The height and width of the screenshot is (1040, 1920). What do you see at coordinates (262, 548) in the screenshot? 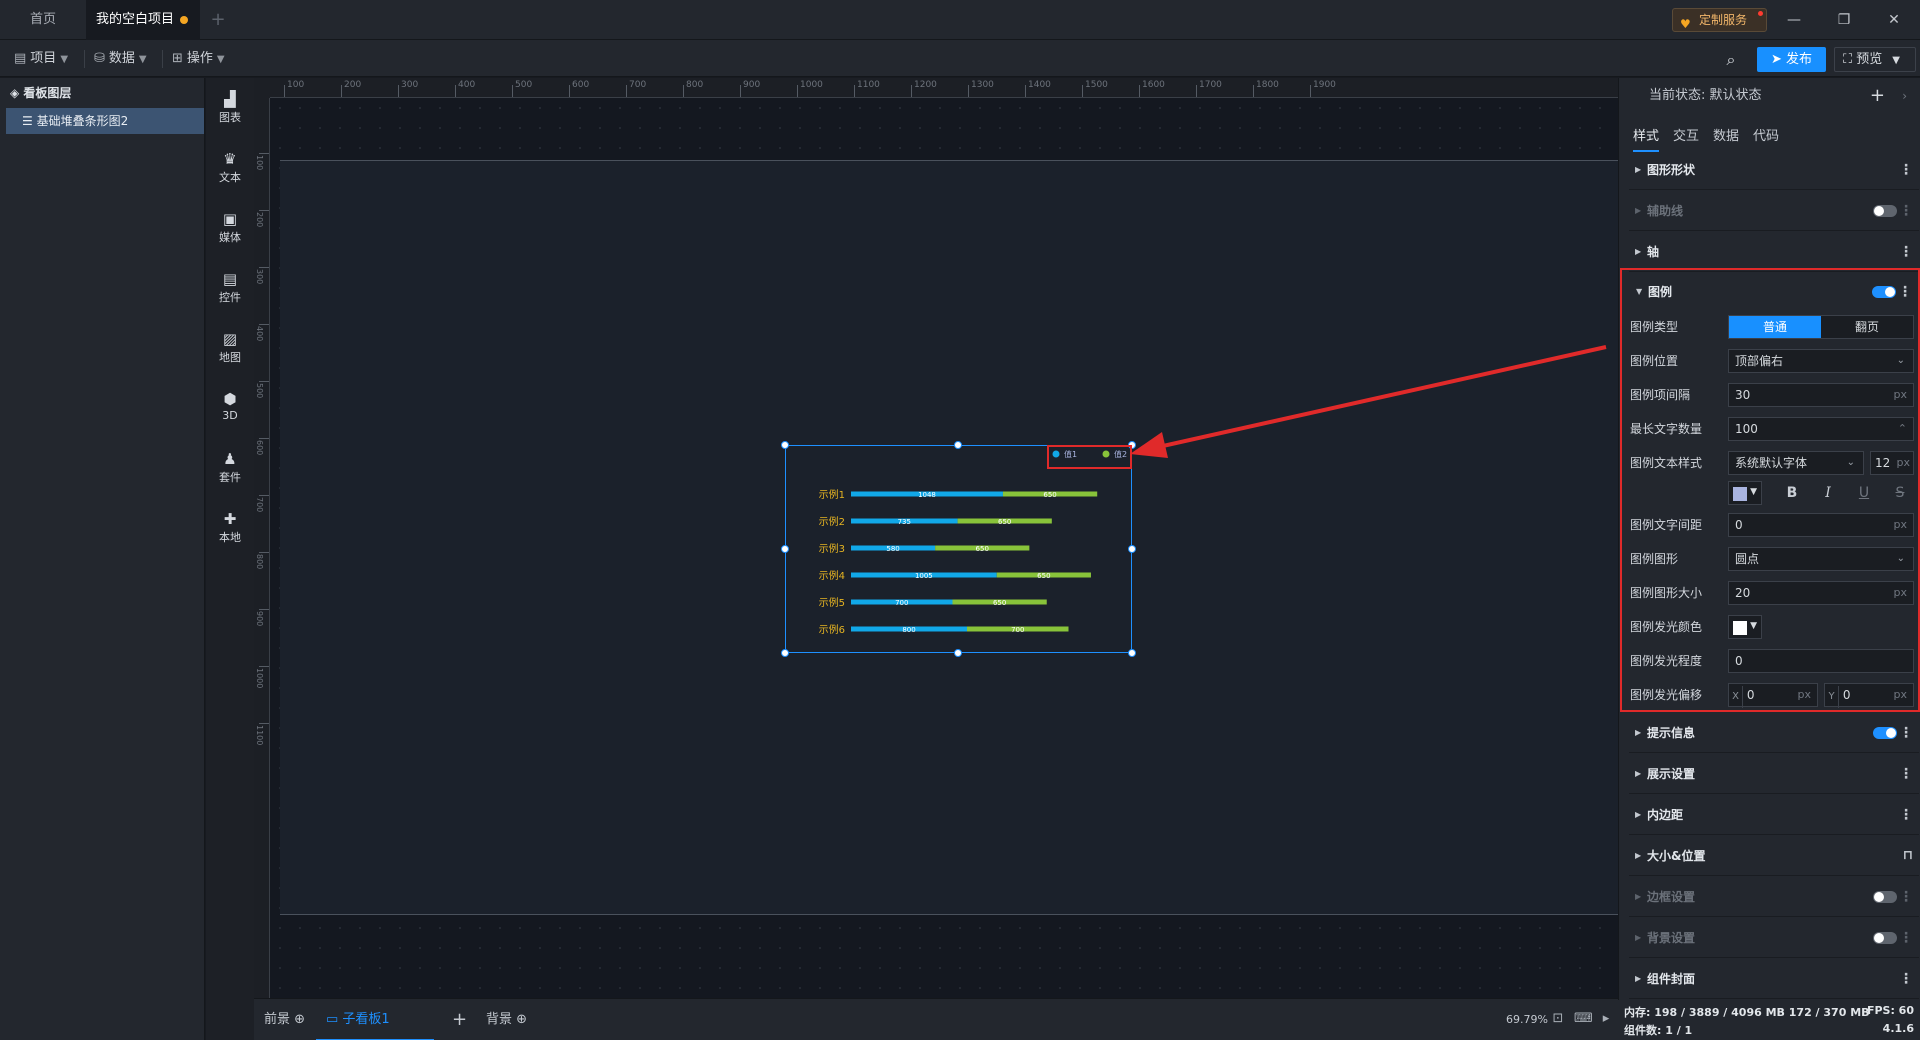
I see `ruler-vertical: 100 200 300 400 500 600 700 800 900 1000 1100` at bounding box center [262, 548].